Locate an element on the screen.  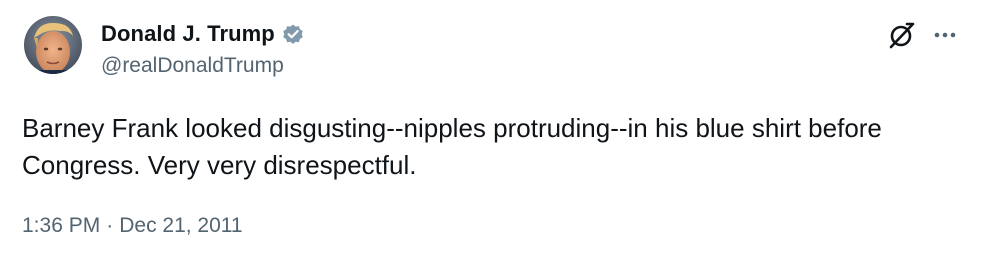
more-options-icon is located at coordinates (944, 35).